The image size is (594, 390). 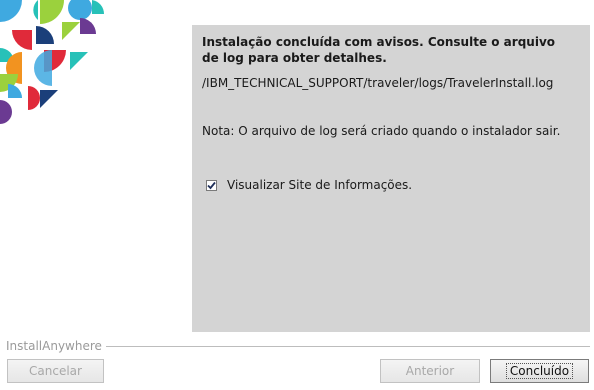 What do you see at coordinates (54, 346) in the screenshot?
I see `installer-brand-label: InstallAnywhere` at bounding box center [54, 346].